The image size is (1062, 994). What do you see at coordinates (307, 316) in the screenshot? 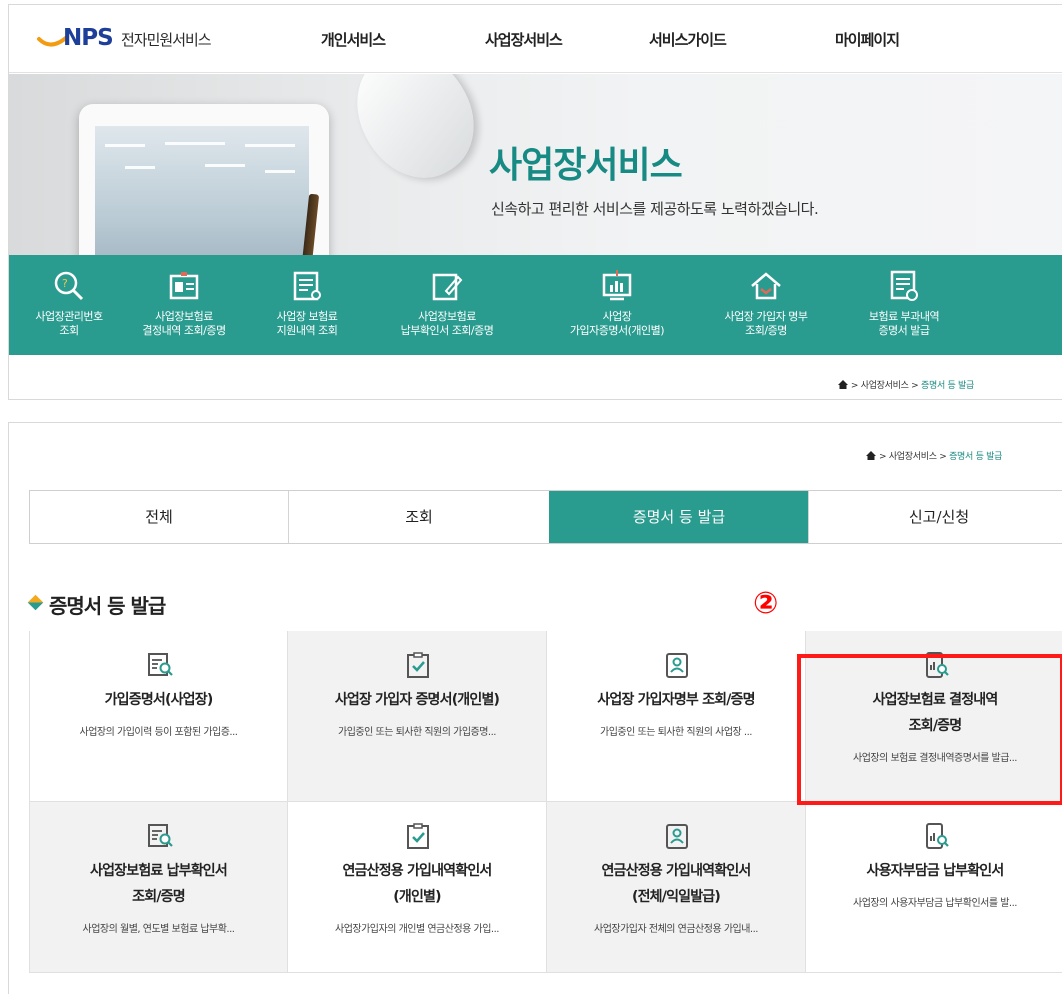
I see `quick-menu-label: 사업장 보험료` at bounding box center [307, 316].